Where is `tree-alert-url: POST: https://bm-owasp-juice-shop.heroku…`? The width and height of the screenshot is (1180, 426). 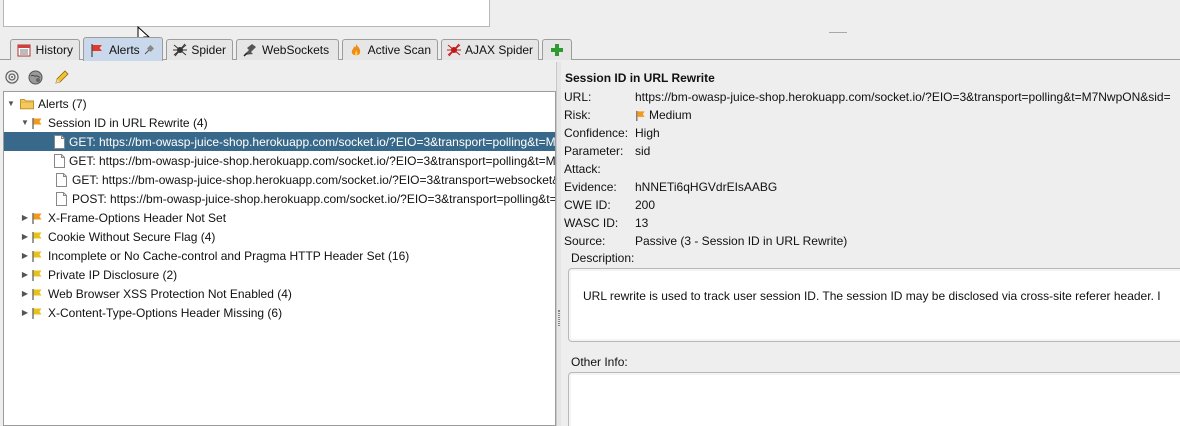
tree-alert-url: POST: https://bm-owasp-juice-shop.heroku… is located at coordinates (314, 198).